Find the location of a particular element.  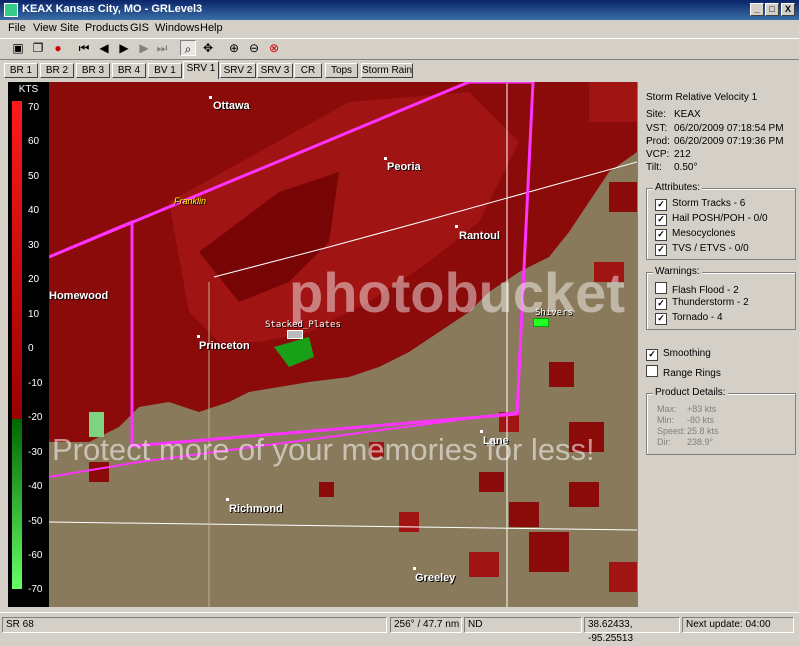

open-icon: ▣ is located at coordinates (18, 48).